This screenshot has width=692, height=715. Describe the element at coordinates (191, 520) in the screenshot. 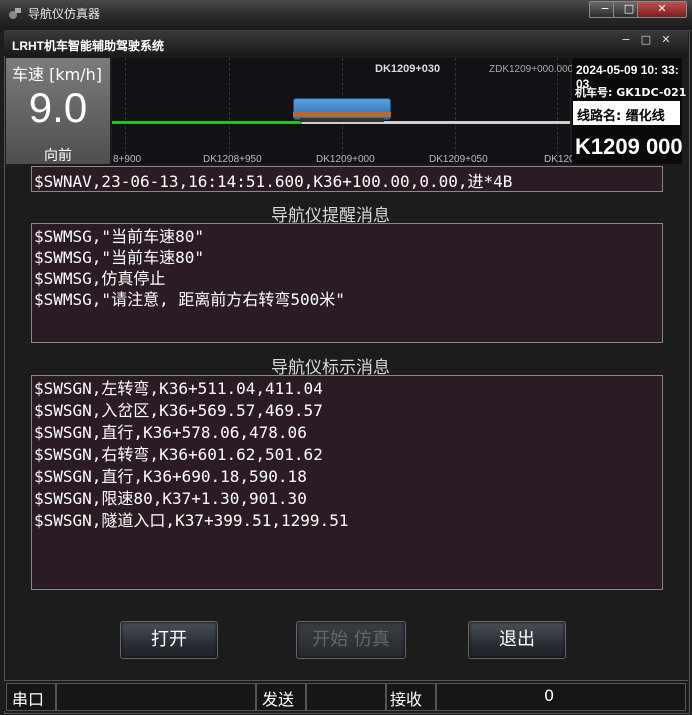

I see `sign-line: $SWSGN,隧道入口,K37+399.51,1299.51` at that location.